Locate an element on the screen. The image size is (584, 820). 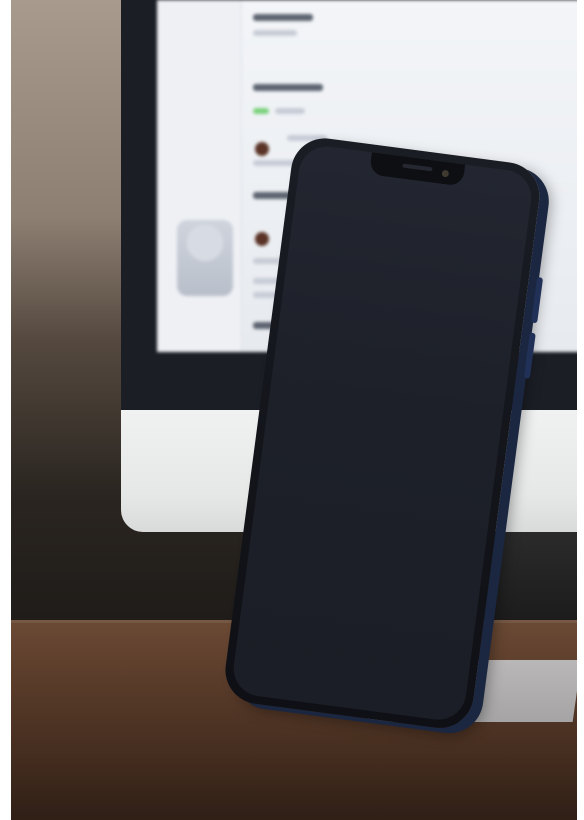
phone-speaker-icon is located at coordinates (417, 167).